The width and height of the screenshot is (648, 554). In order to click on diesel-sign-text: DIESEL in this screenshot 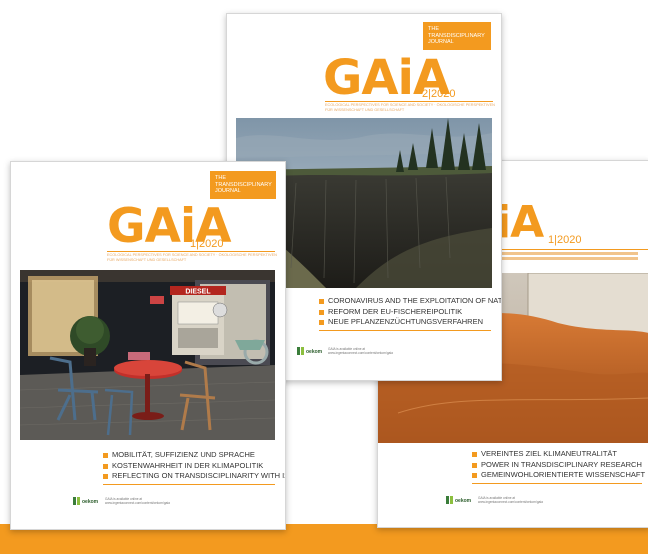, I will do `click(198, 292)`.